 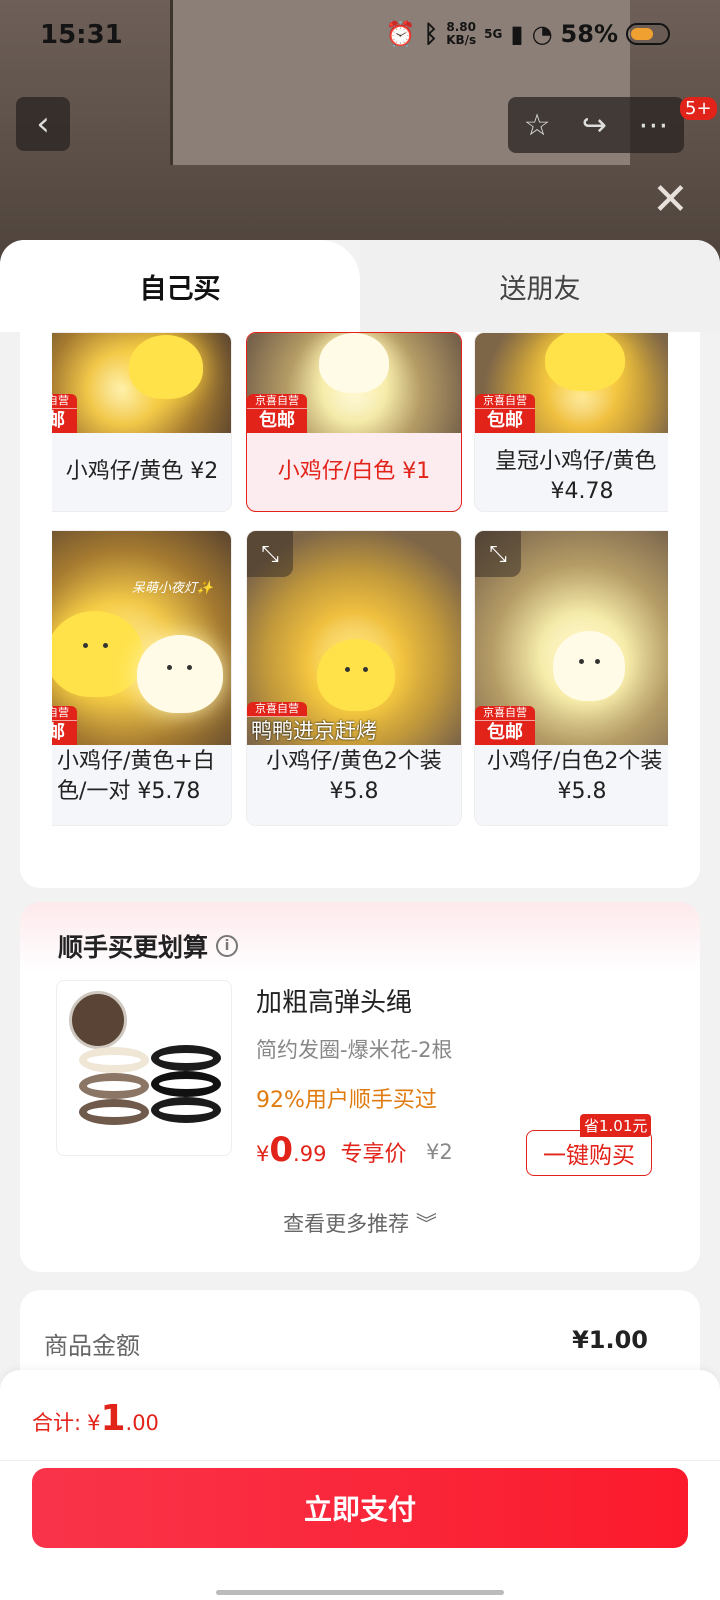 What do you see at coordinates (439, 1152) in the screenshot?
I see `bundle-original-price: ¥2` at bounding box center [439, 1152].